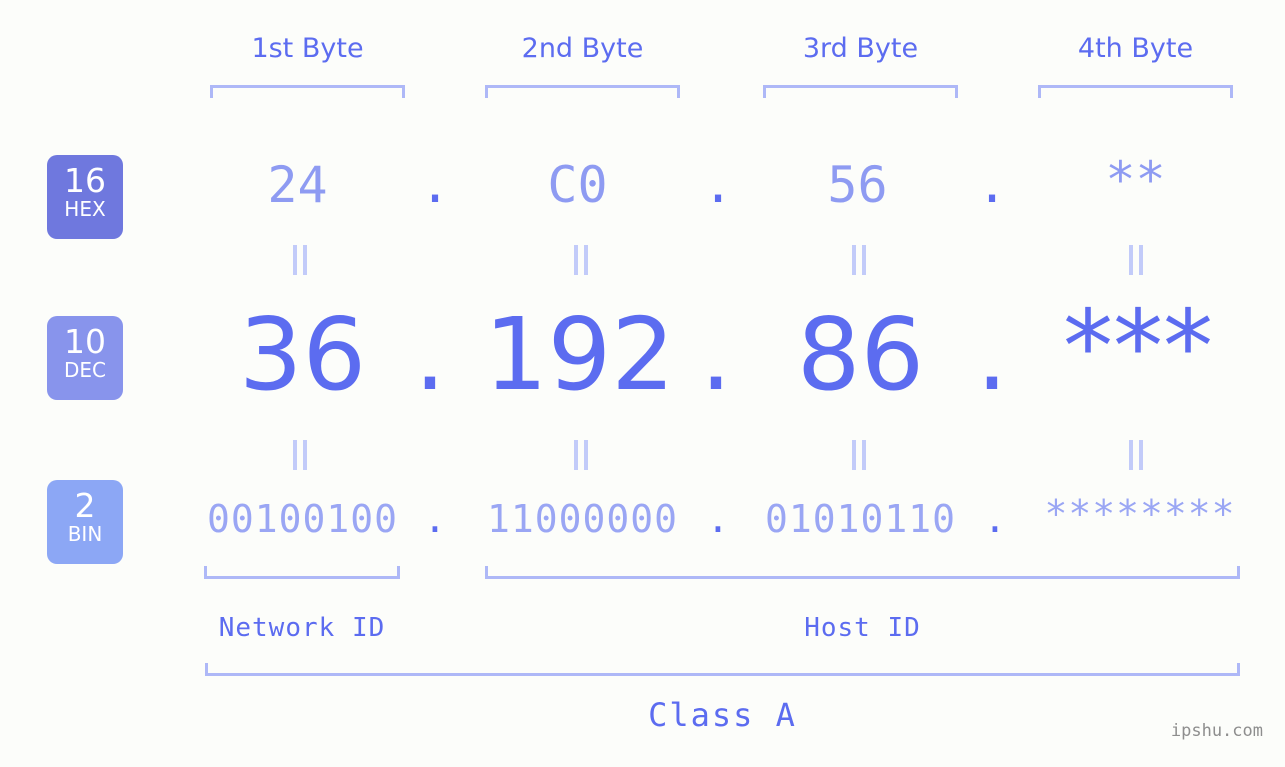  What do you see at coordinates (857, 185) in the screenshot?
I see `hex-byte-3: 56` at bounding box center [857, 185].